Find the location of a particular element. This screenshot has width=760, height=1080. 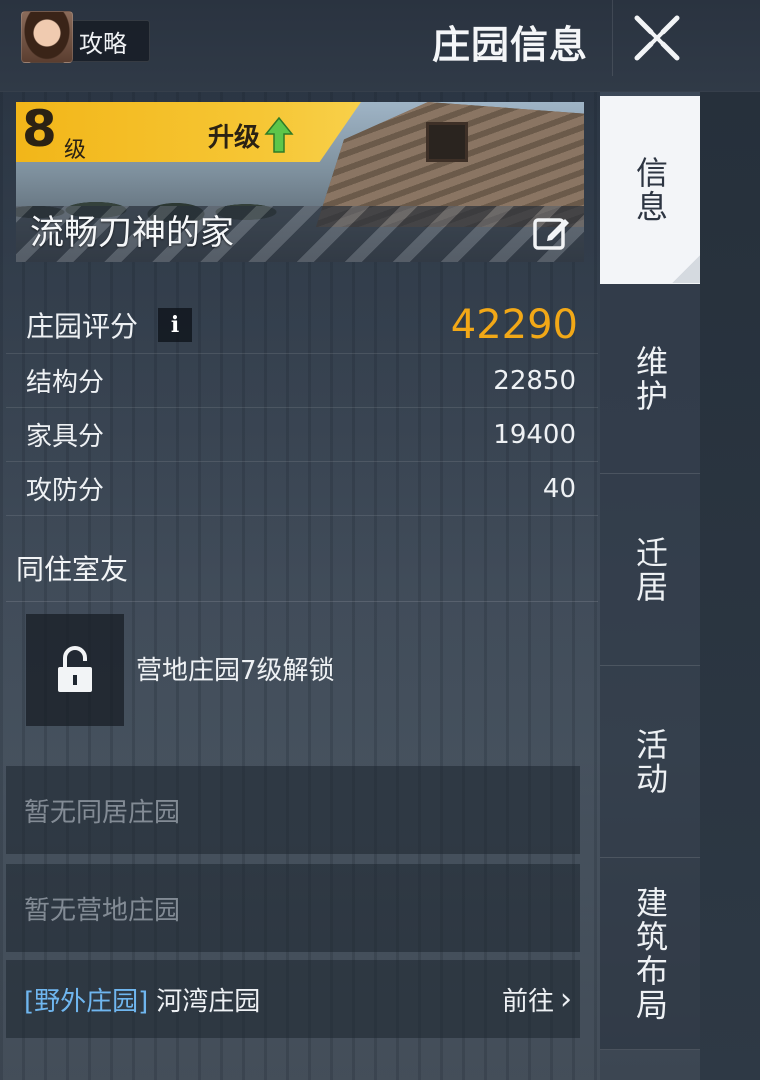

furniture-score-row: 家具分 19400 is located at coordinates (302, 435).